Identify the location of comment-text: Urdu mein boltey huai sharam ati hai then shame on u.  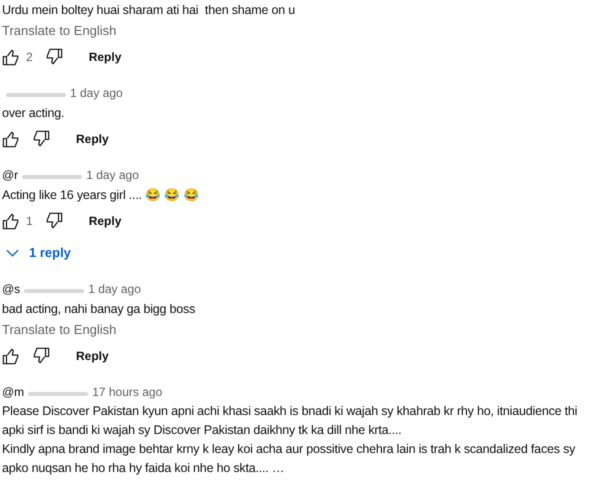
(149, 10).